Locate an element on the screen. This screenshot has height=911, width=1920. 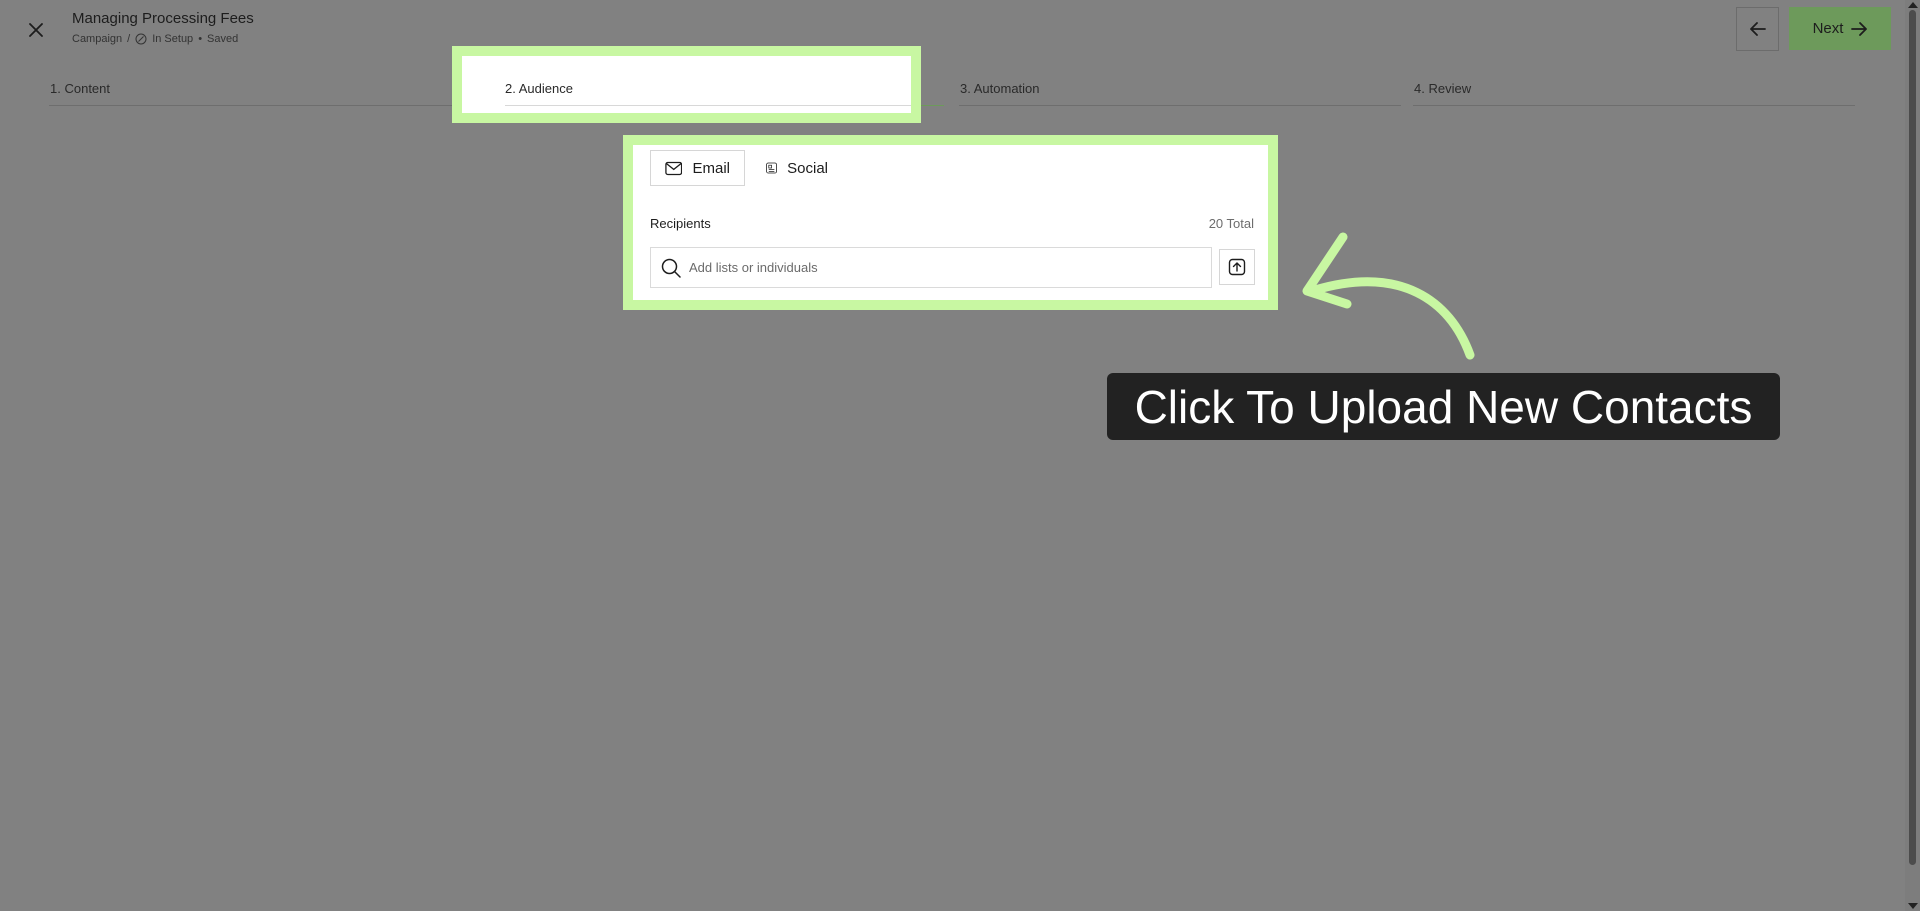
scroll-up-arrow-icon is located at coordinates (1913, 5).